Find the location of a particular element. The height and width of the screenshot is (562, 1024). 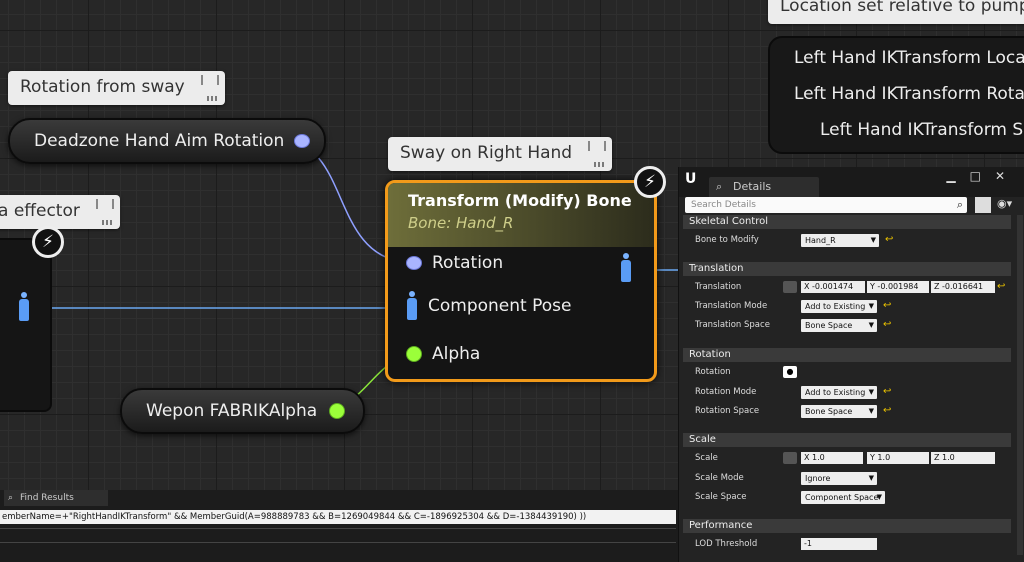

scale-x-field: X 1.0 is located at coordinates (832, 458).